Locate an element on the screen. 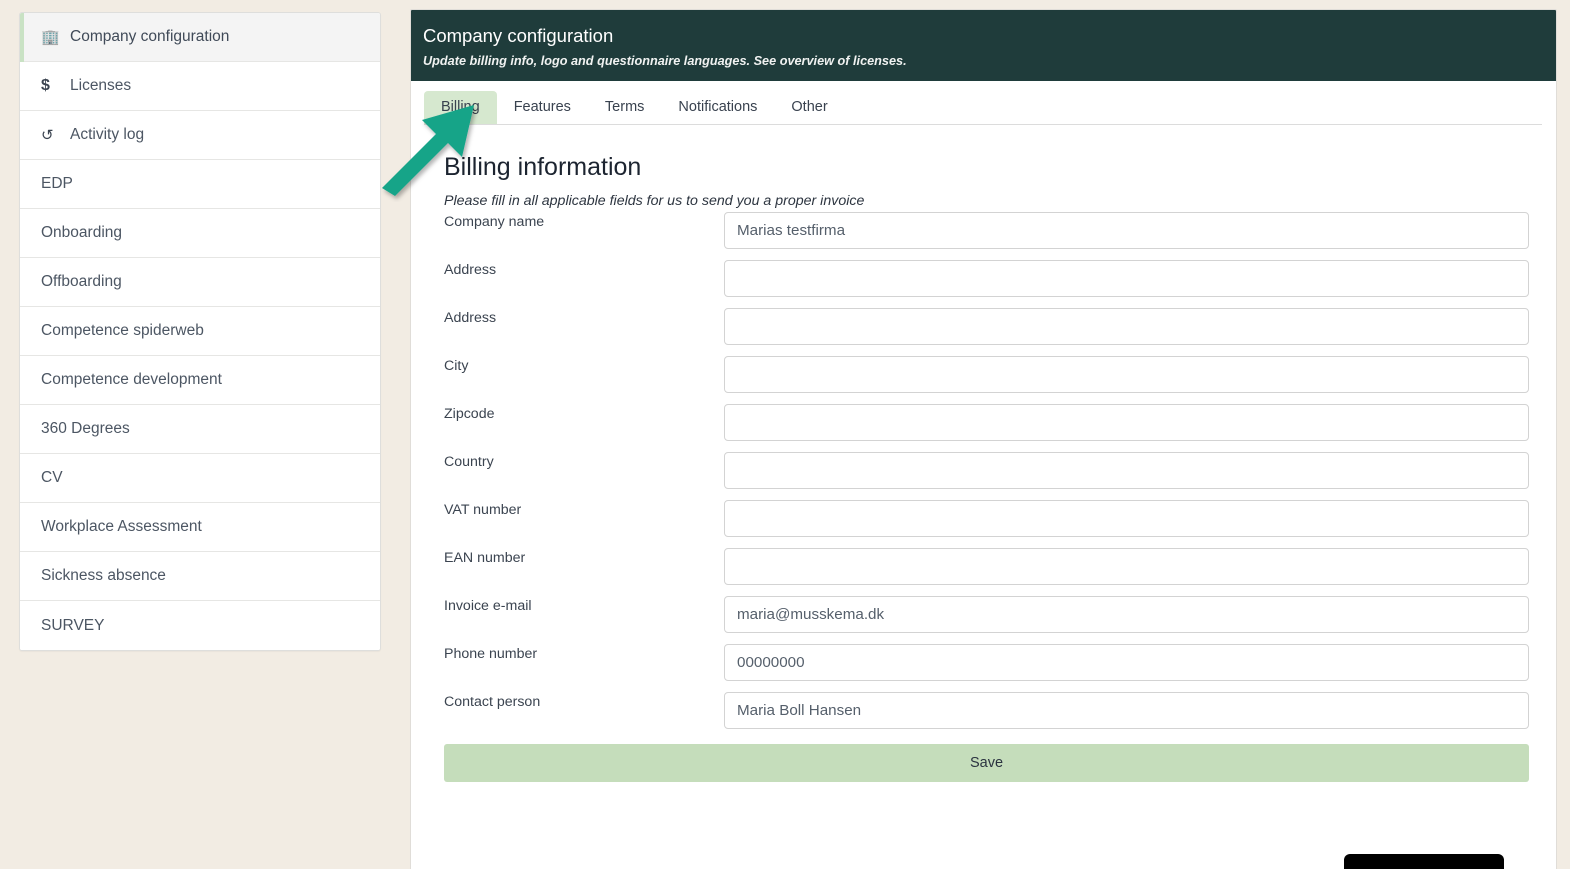 This screenshot has height=869, width=1570. sidebar-item-licenses: $ Licenses is located at coordinates (200, 86).